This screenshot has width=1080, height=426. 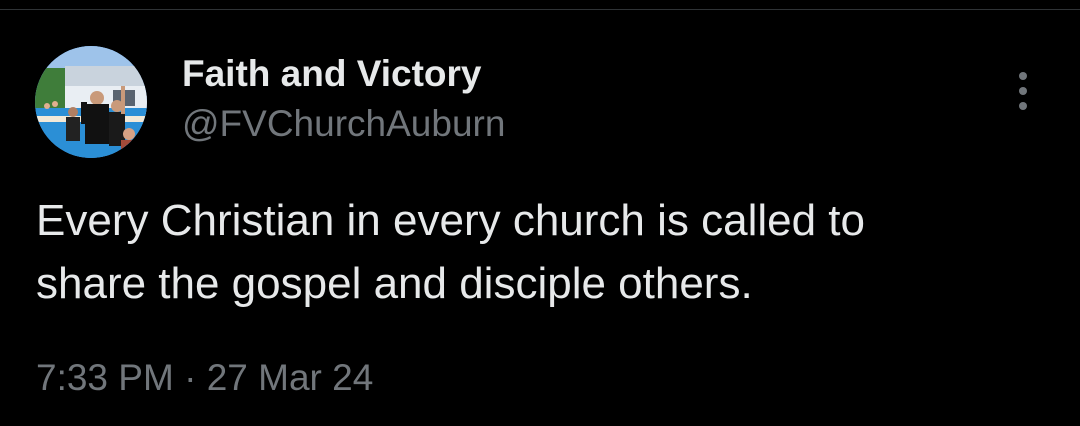 I want to click on tweet-timestamp: 7:33 PM · 27 Mar 24, so click(x=204, y=378).